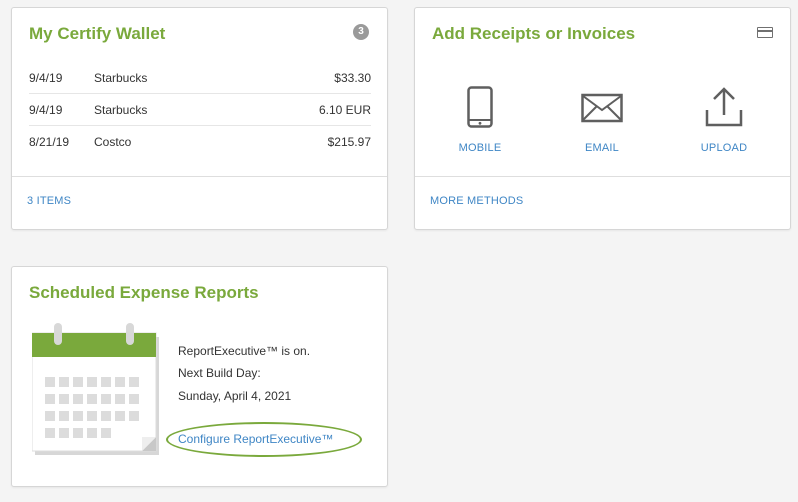 This screenshot has width=798, height=502. I want to click on upload-icon, so click(724, 107).